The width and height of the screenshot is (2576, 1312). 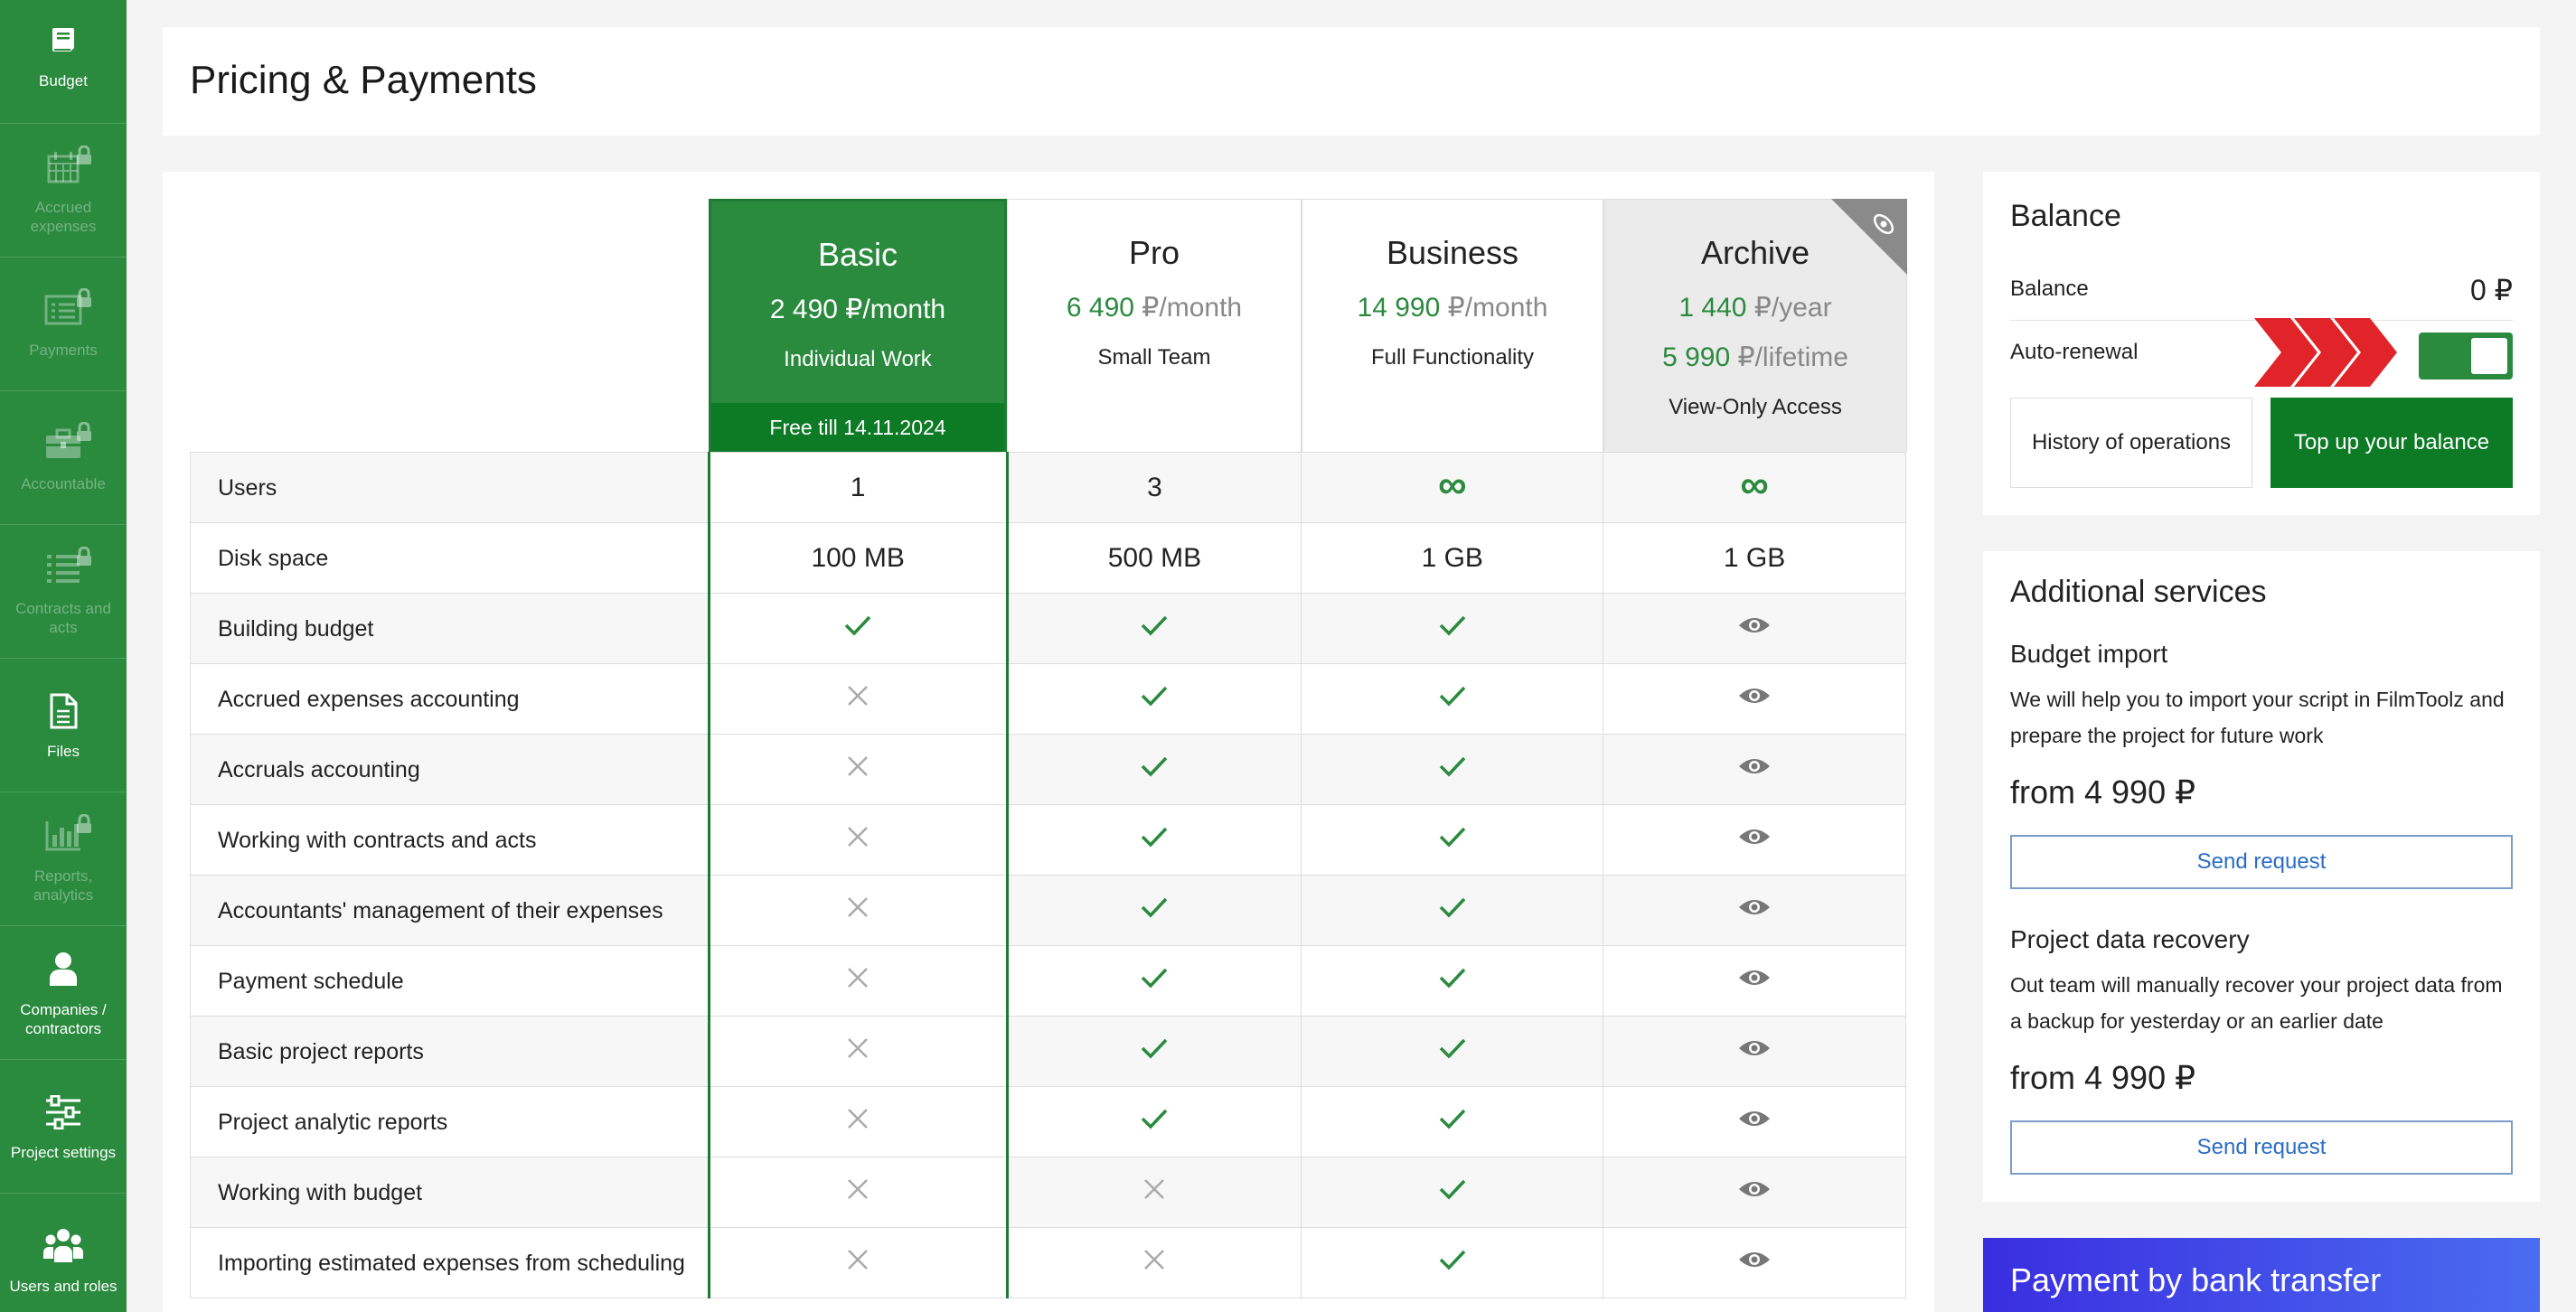 What do you see at coordinates (2262, 1275) in the screenshot?
I see `bank-transfer-card: Payment by bank transfer` at bounding box center [2262, 1275].